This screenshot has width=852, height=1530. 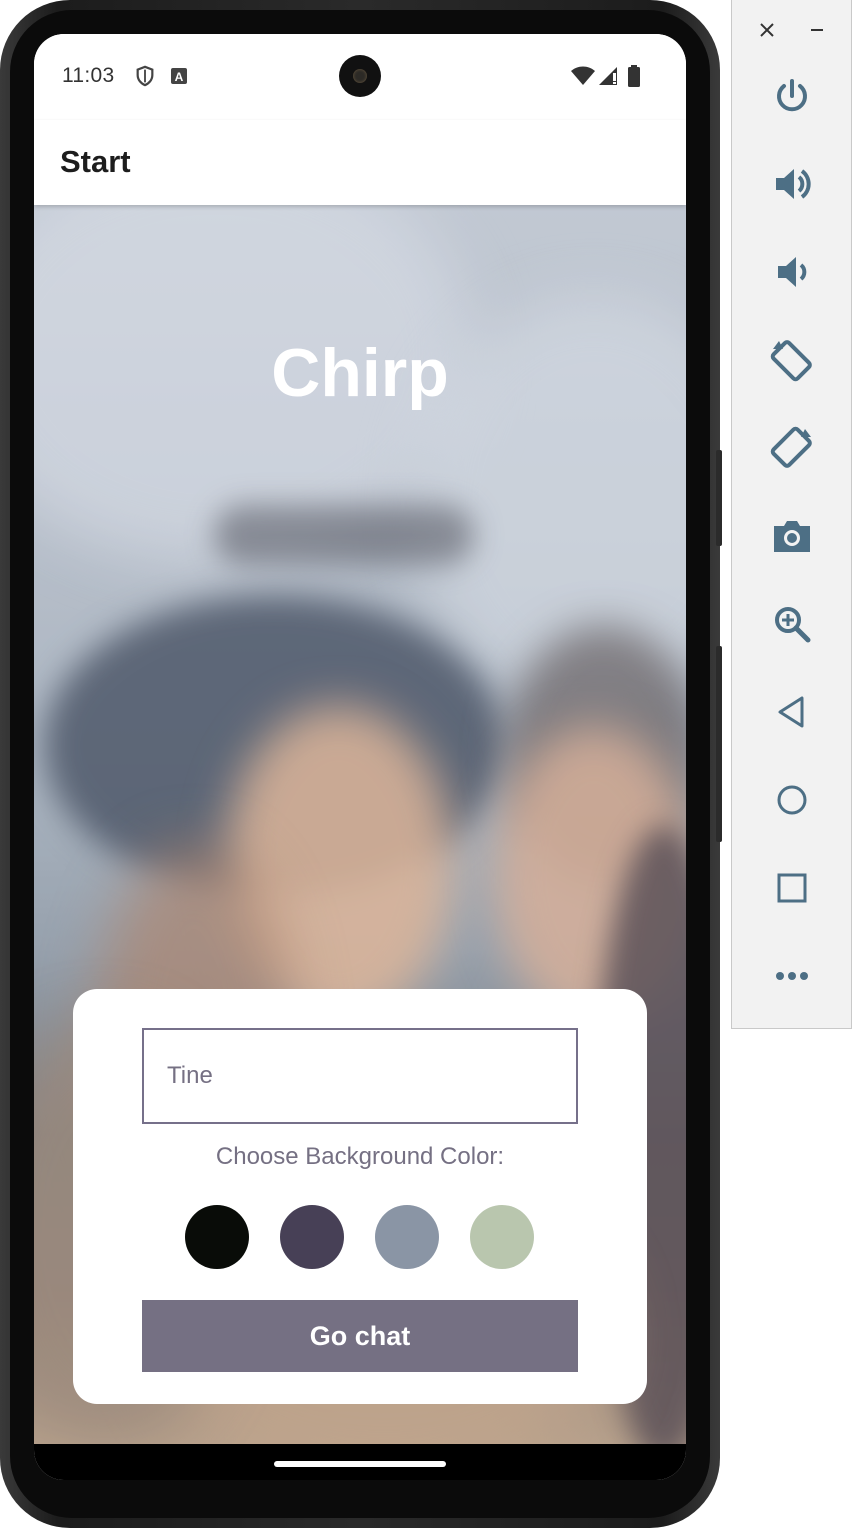 I want to click on color-swatch-grey, so click(x=407, y=1237).